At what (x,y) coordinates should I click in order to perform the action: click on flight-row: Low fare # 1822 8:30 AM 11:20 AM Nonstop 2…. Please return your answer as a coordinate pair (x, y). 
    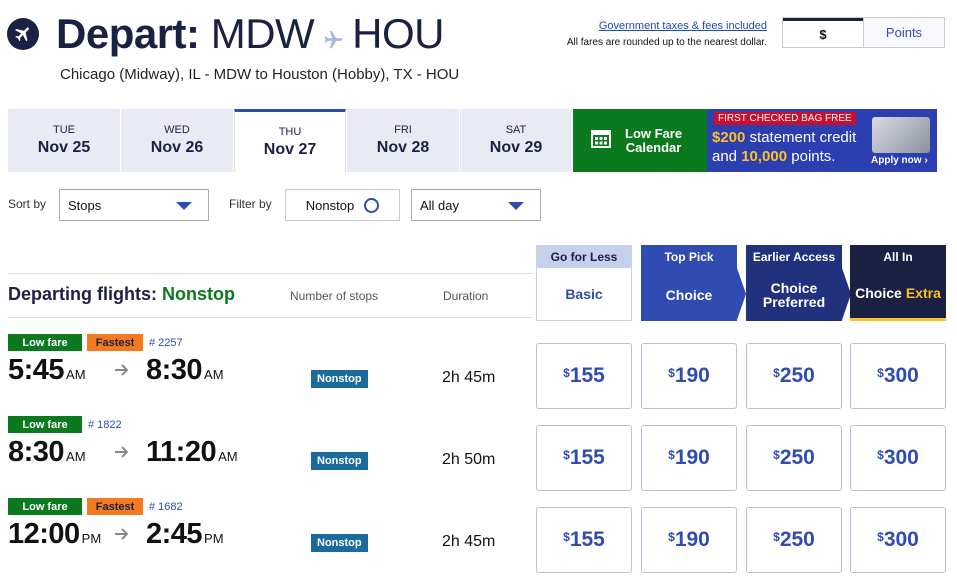
    Looking at the image, I should click on (478, 457).